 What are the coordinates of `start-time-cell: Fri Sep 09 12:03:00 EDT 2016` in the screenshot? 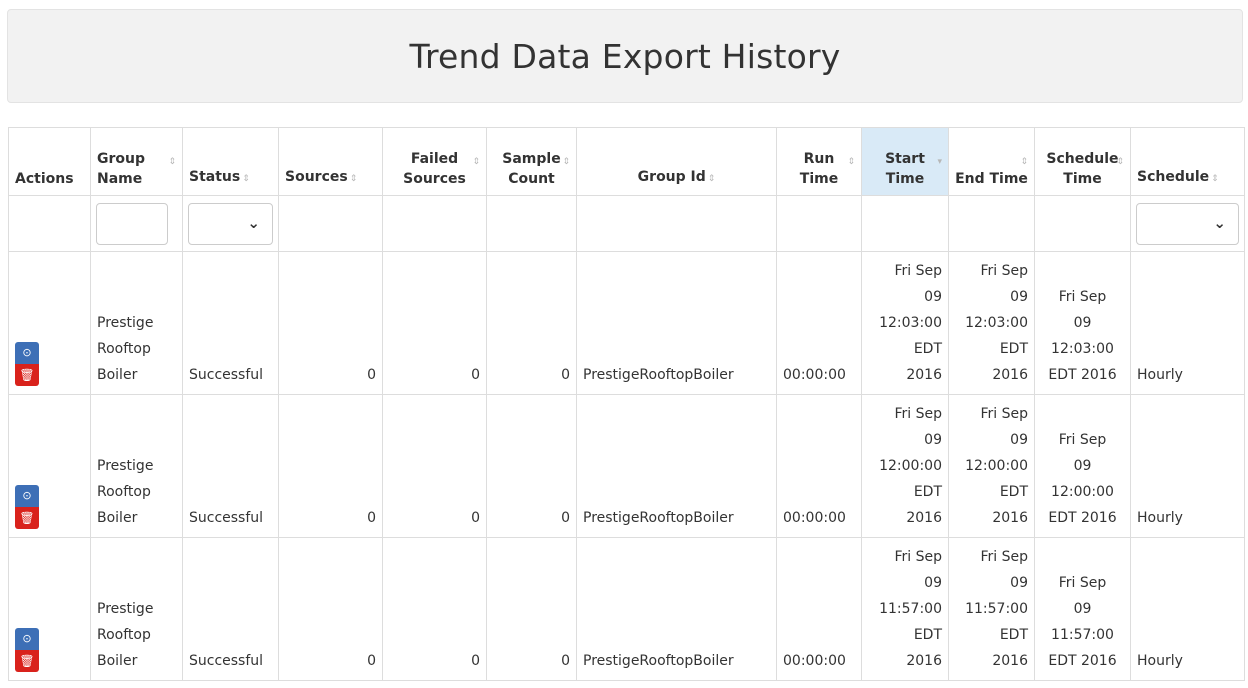 It's located at (905, 323).